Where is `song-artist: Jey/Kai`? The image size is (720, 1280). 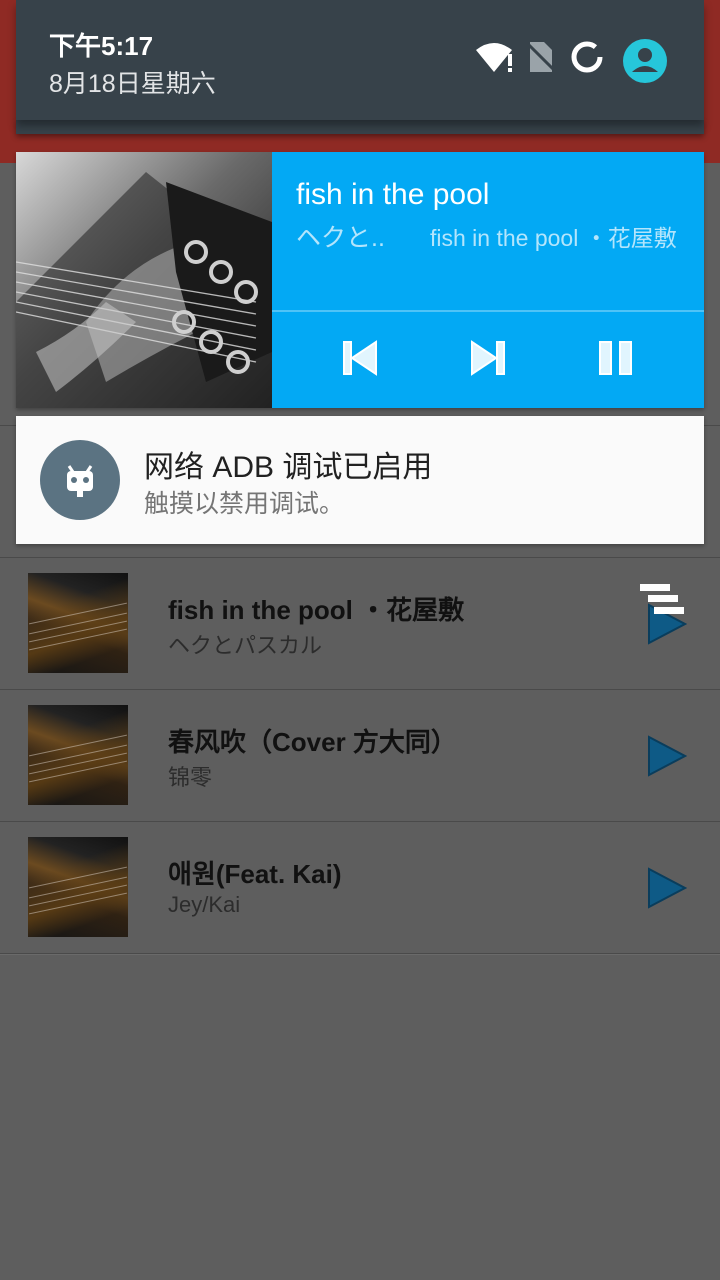 song-artist: Jey/Kai is located at coordinates (204, 904).